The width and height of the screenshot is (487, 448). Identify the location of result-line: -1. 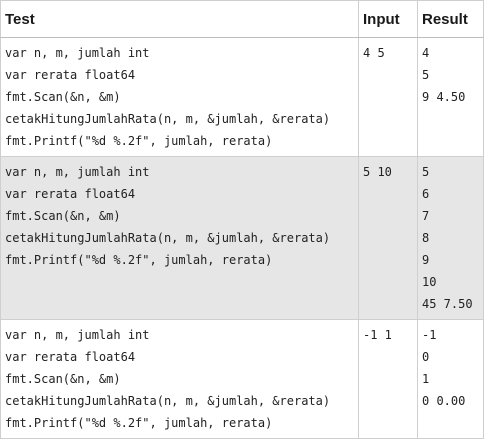
(429, 335).